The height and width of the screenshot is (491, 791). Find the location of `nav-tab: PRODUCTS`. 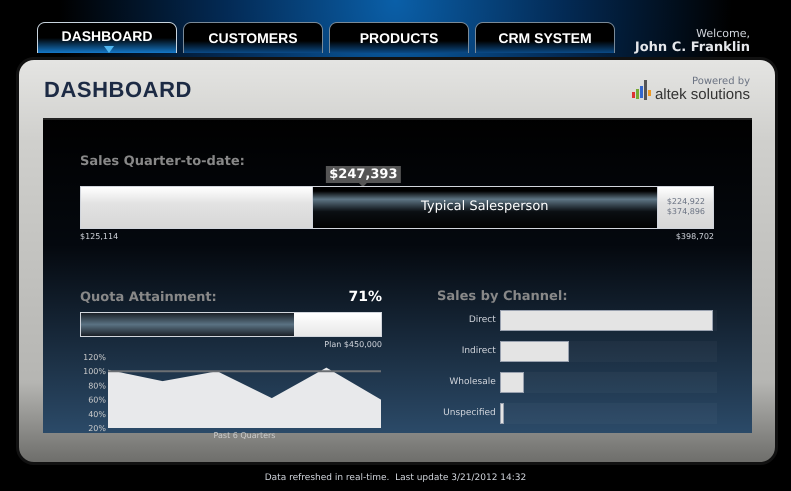

nav-tab: PRODUCTS is located at coordinates (399, 37).